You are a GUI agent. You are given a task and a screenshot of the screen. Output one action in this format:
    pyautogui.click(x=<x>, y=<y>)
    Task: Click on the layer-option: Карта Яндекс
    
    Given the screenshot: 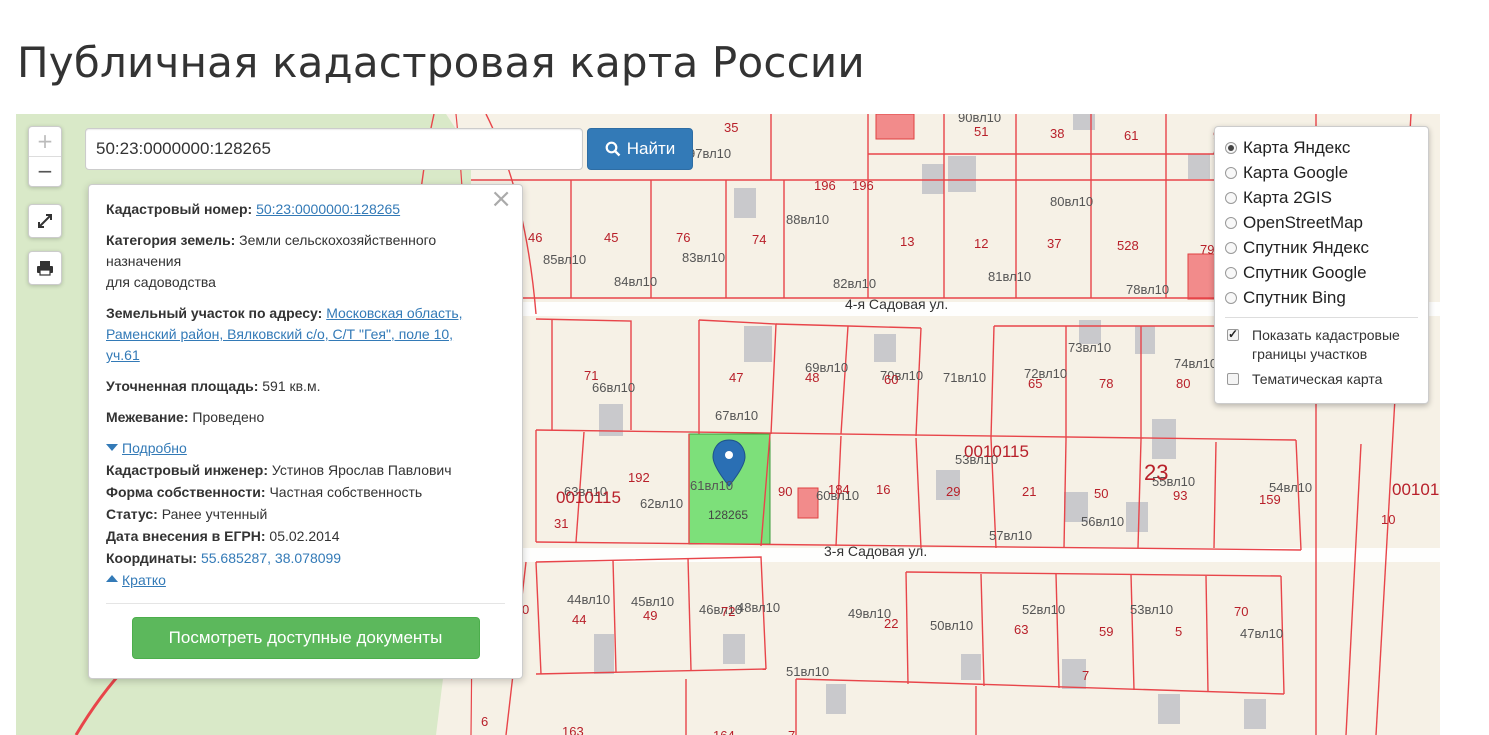 What is the action you would take?
    pyautogui.click(x=1321, y=147)
    